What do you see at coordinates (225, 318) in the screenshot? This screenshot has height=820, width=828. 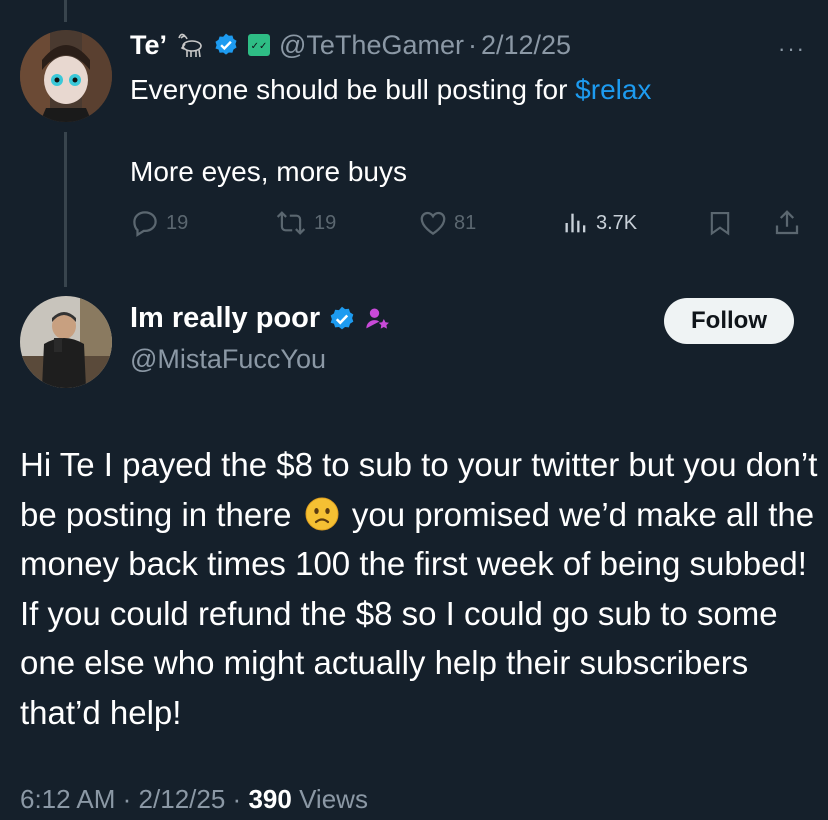 I see `display-name: Im really poor` at bounding box center [225, 318].